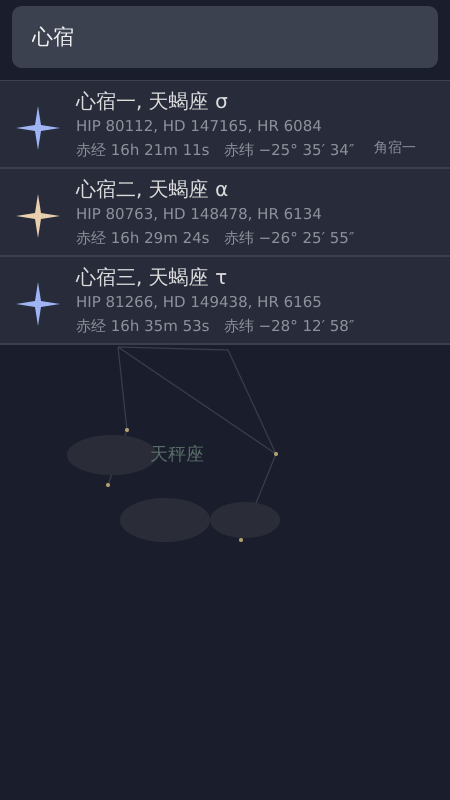 This screenshot has width=450, height=800. What do you see at coordinates (215, 326) in the screenshot?
I see `coordinates: 赤经 16h 35m 53s 赤纬 −28° 12′ 58″` at bounding box center [215, 326].